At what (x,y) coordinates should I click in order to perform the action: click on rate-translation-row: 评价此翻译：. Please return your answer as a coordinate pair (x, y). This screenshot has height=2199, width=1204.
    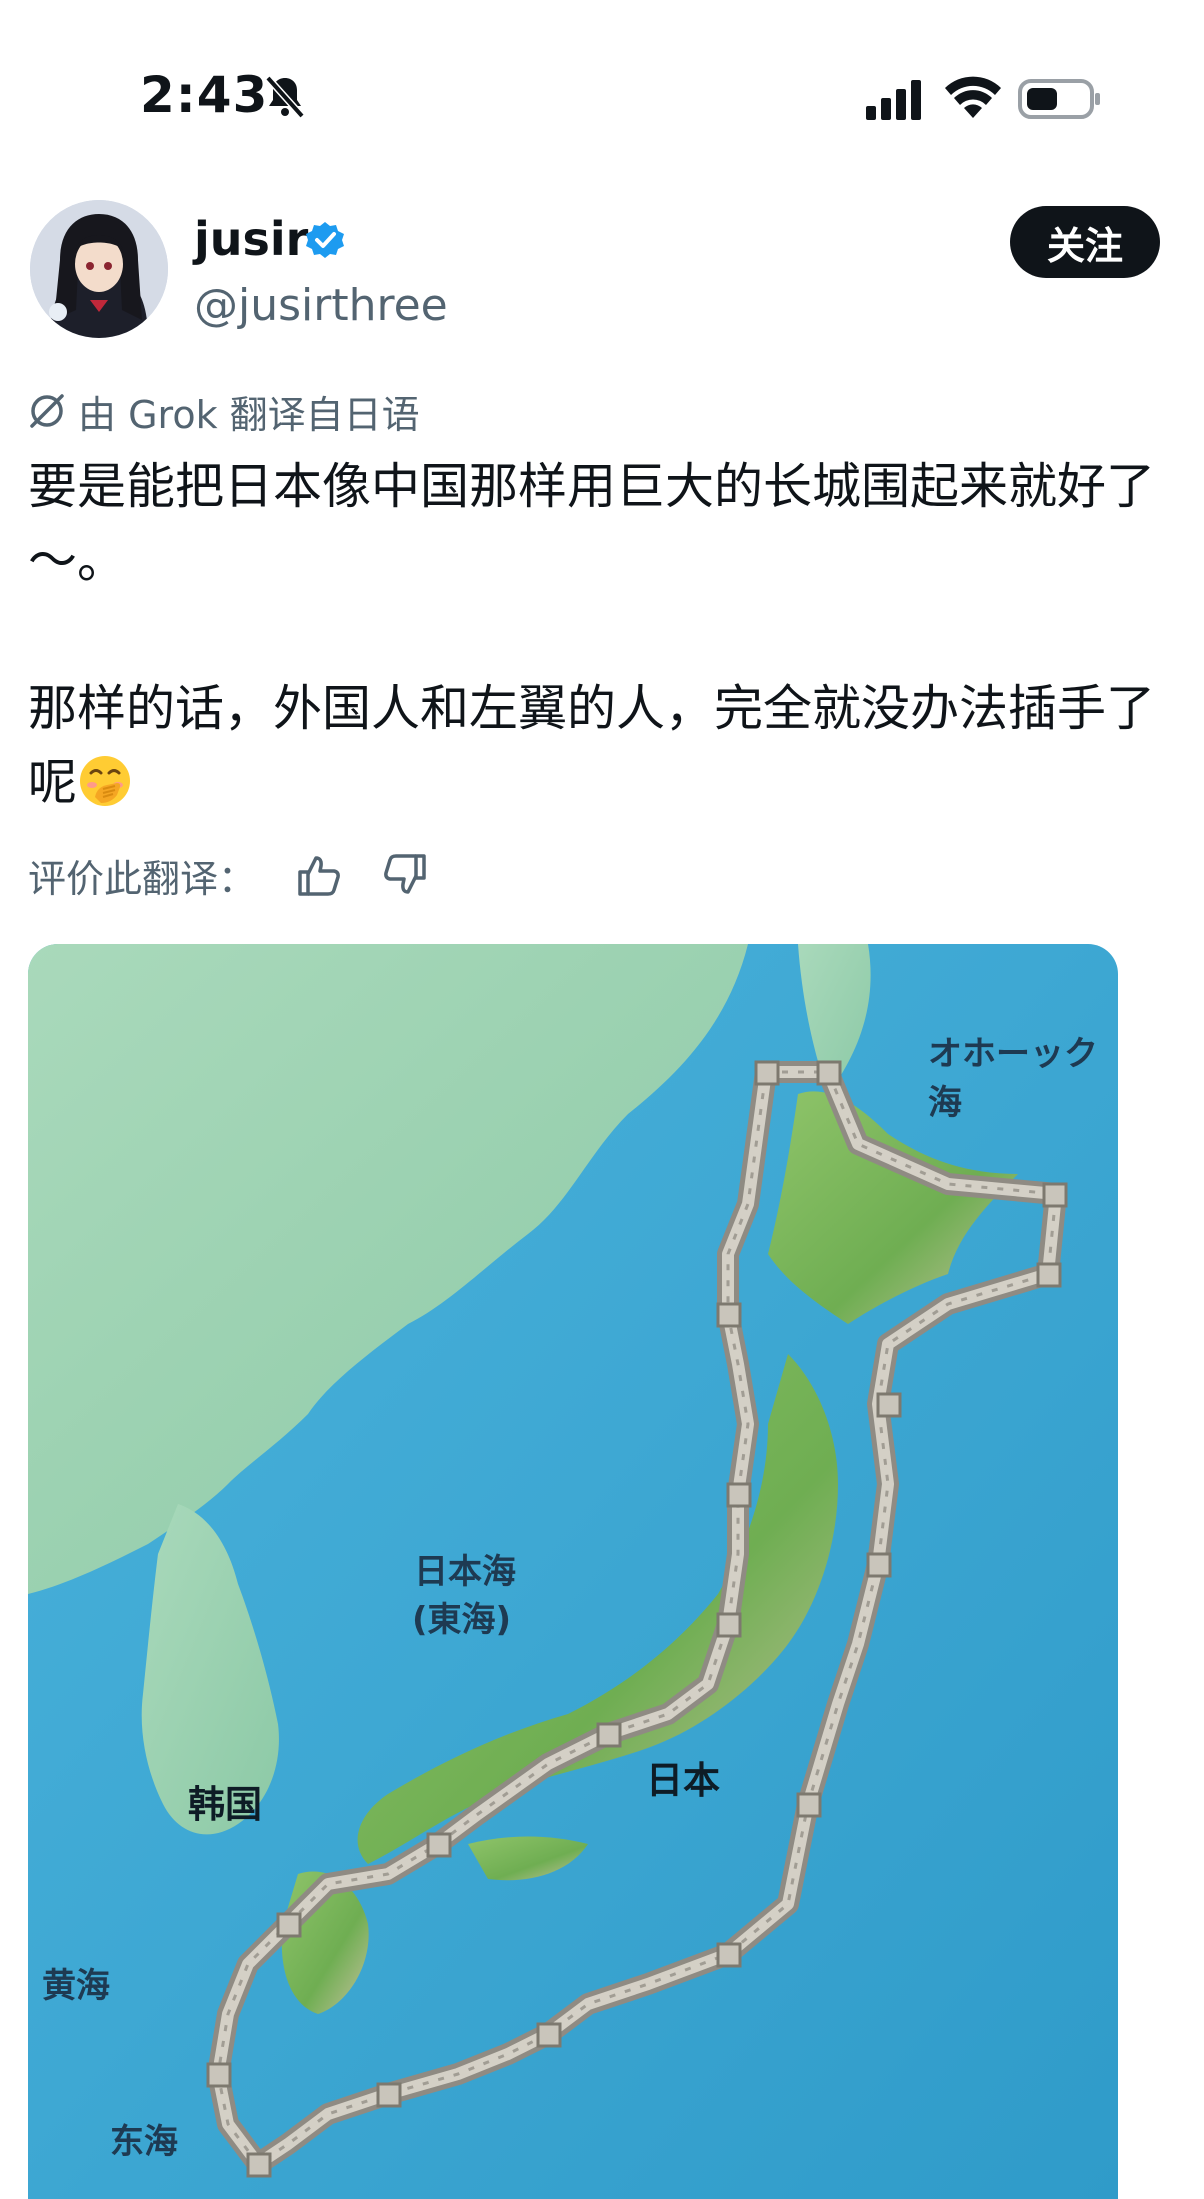
    Looking at the image, I should click on (228, 875).